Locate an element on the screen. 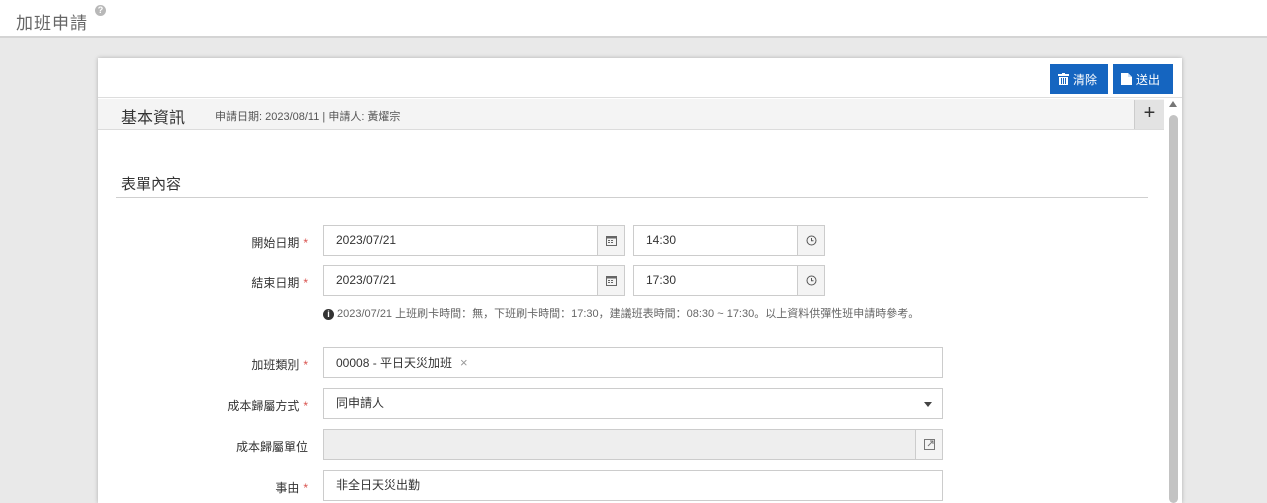 This screenshot has width=1267, height=503. document-icon is located at coordinates (1126, 79).